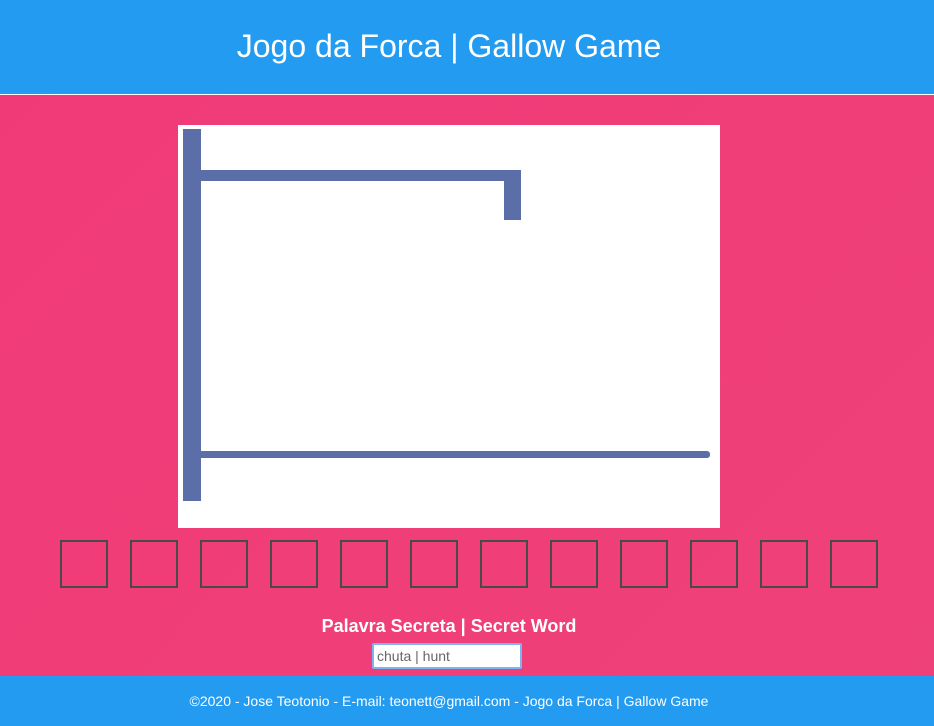  I want to click on guess-input, so click(447, 656).